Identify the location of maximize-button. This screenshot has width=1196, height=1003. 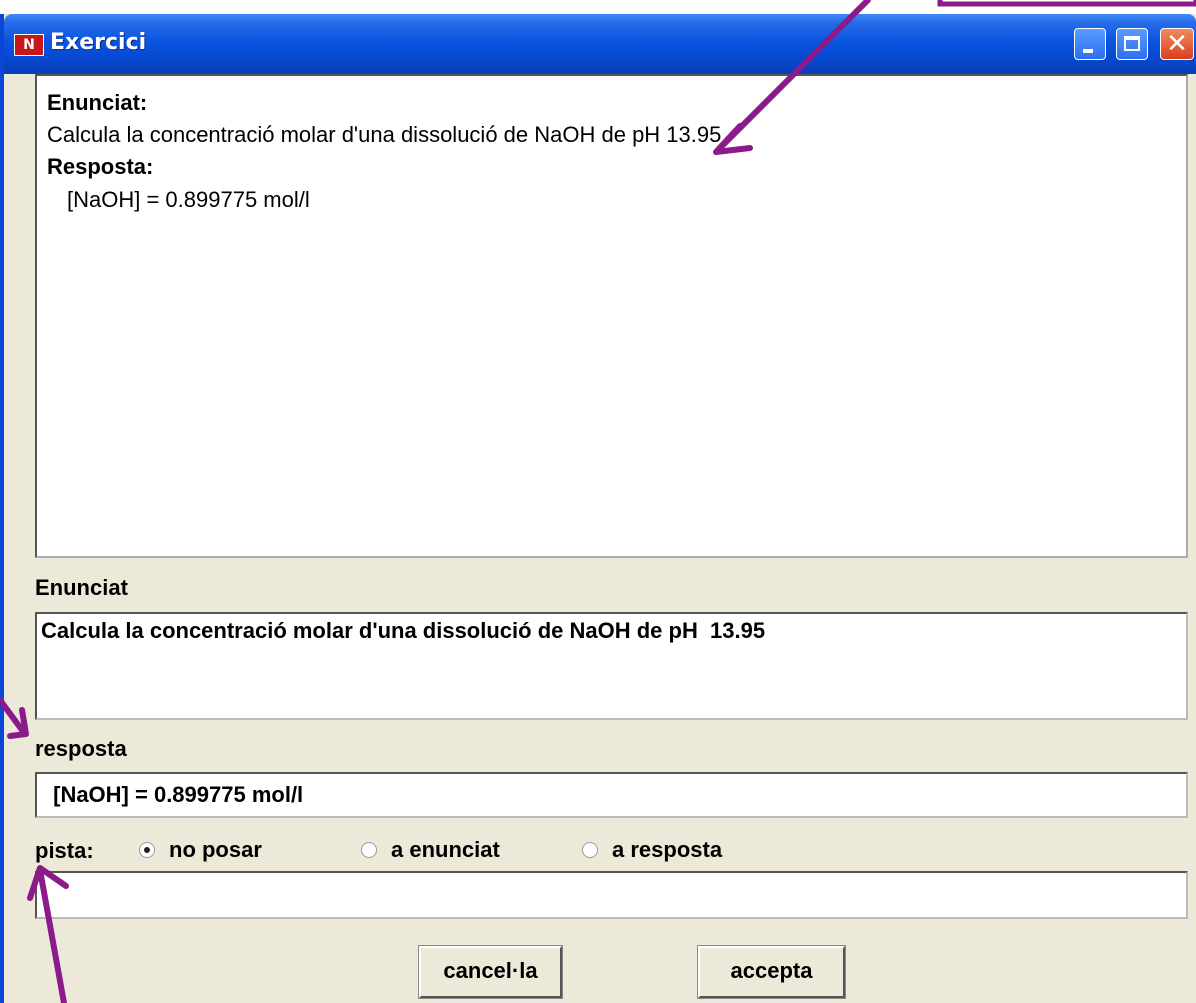
(1132, 44).